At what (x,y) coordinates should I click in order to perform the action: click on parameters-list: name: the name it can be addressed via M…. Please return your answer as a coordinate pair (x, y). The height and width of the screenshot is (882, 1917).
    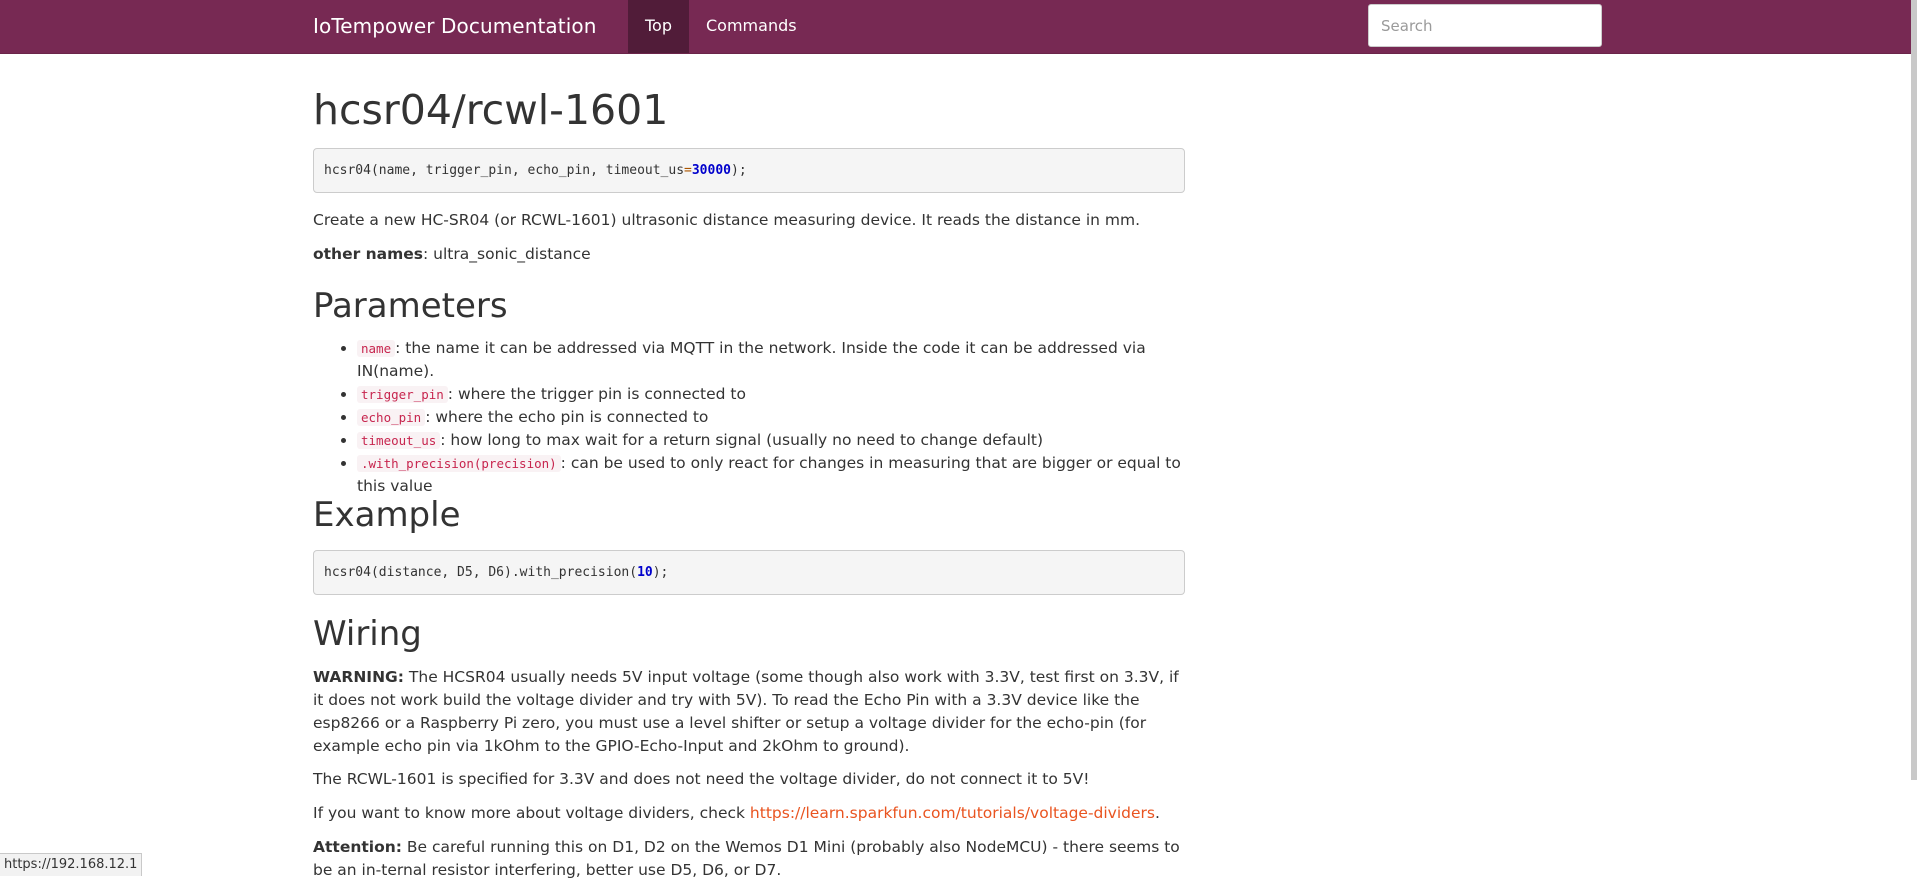
    Looking at the image, I should click on (749, 417).